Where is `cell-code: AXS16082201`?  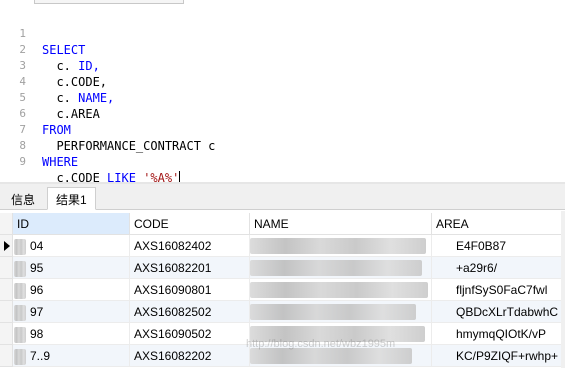
cell-code: AXS16082201 is located at coordinates (190, 268).